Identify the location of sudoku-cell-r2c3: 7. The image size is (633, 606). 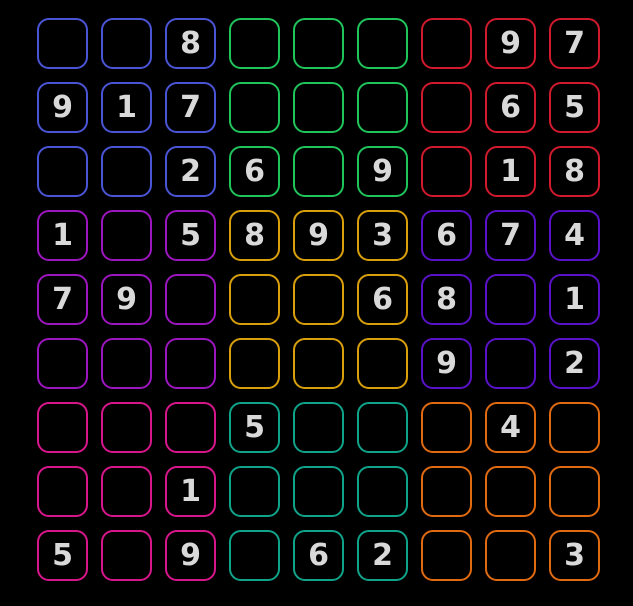
(190, 107).